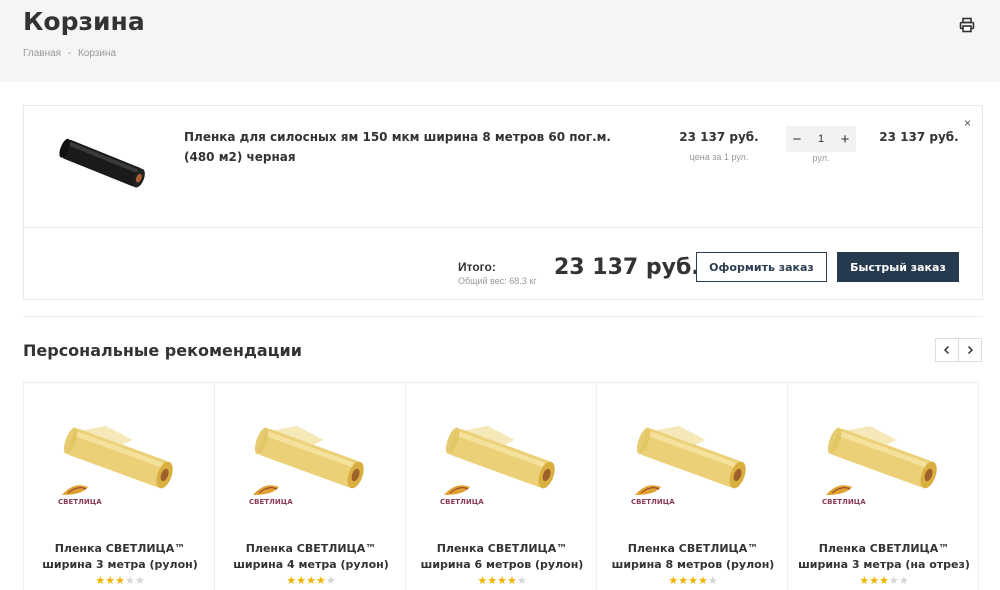  Describe the element at coordinates (970, 350) in the screenshot. I see `chevron-right-icon` at that location.